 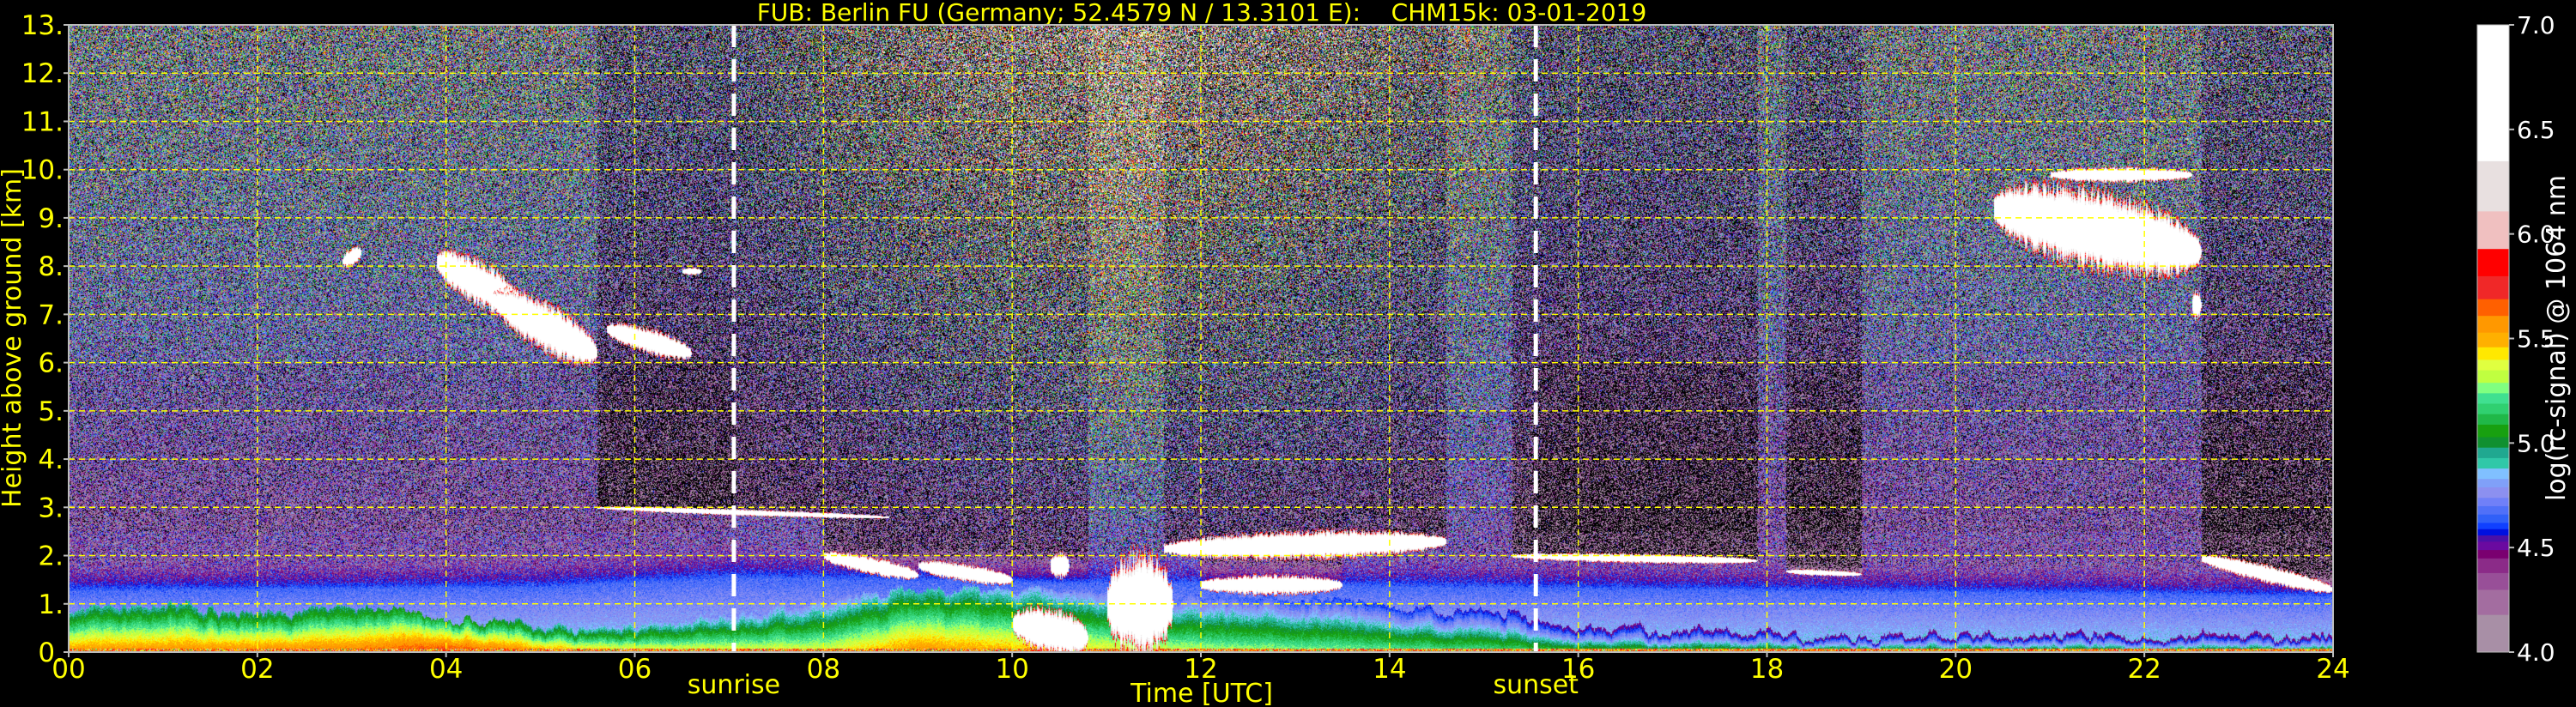 I want to click on y-tick-label: 9., so click(x=51, y=218).